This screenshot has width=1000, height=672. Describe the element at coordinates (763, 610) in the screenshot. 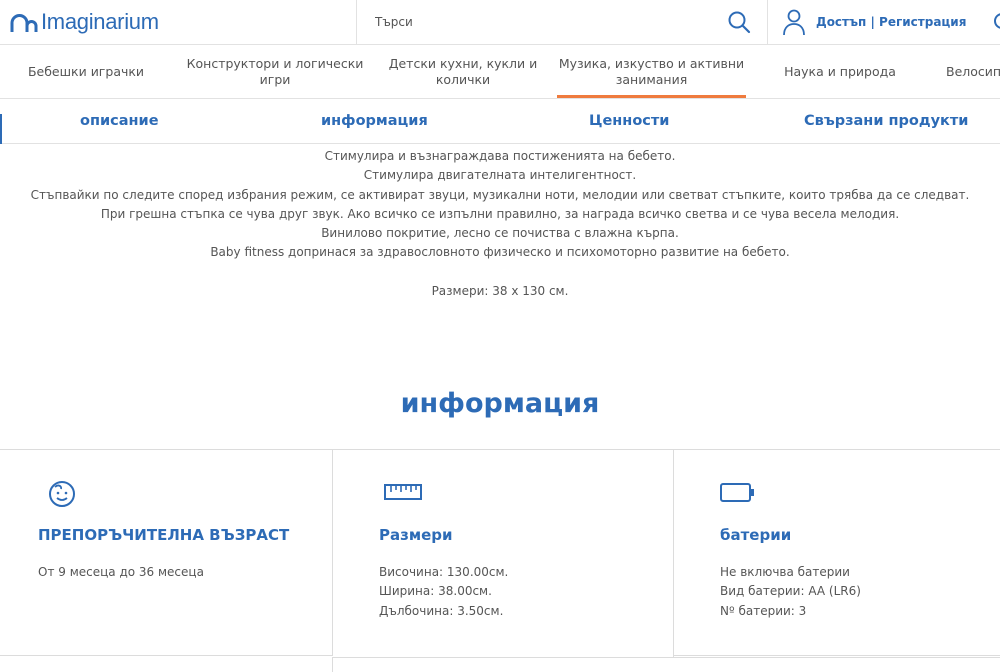

I see `batteries-count: Nº батерии: 3` at that location.